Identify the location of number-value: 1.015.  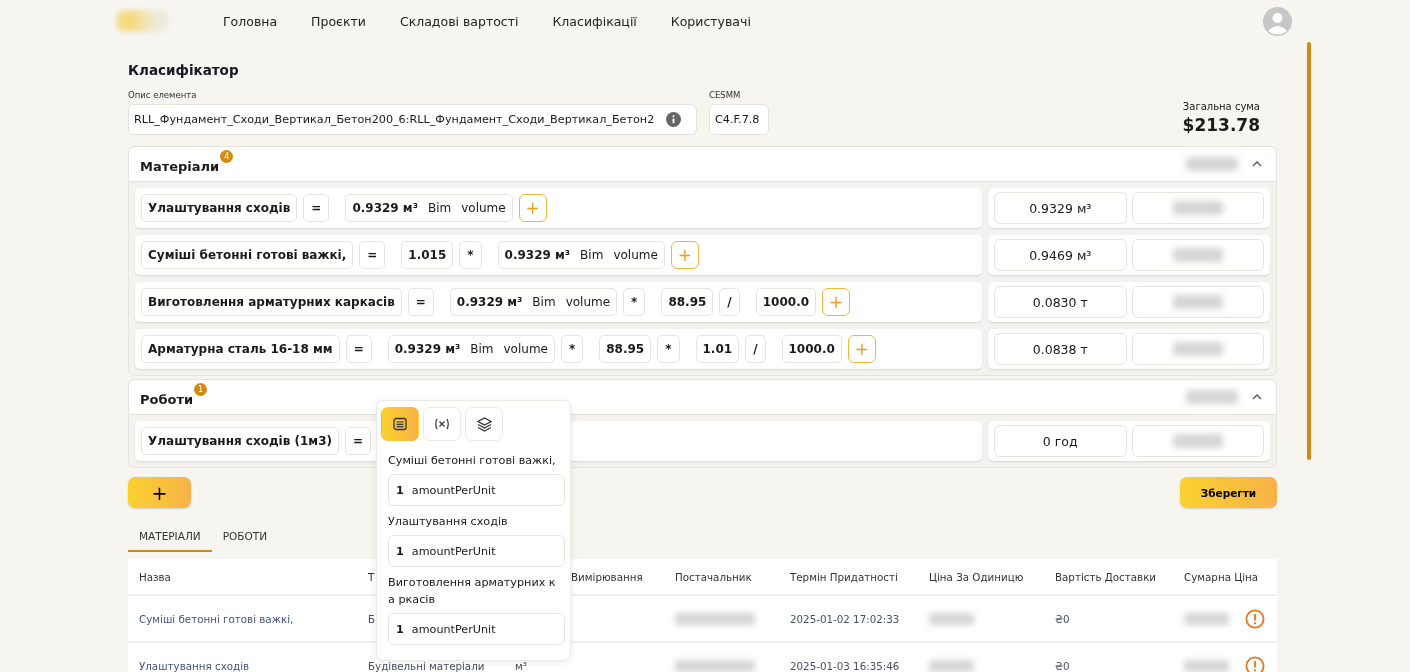
(427, 255).